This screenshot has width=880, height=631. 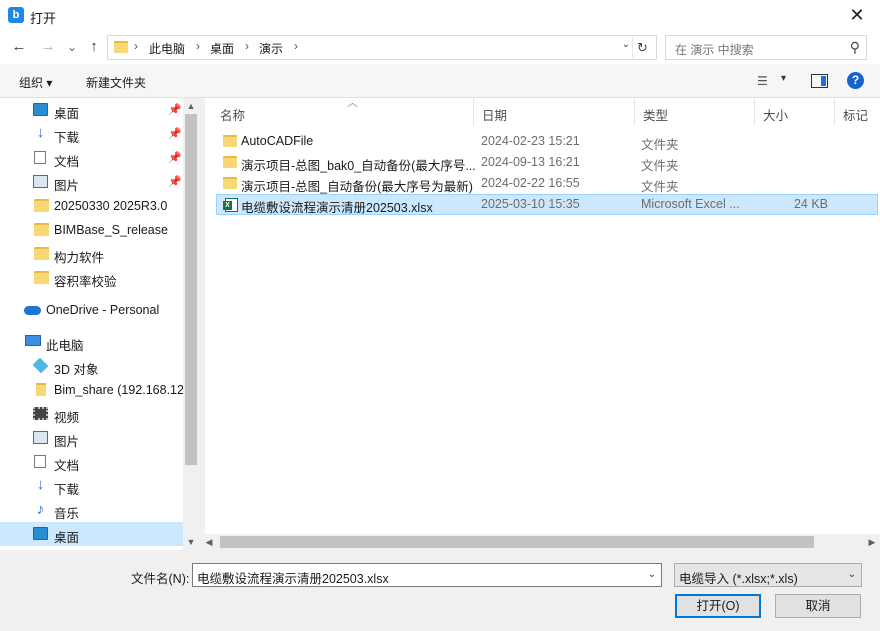 What do you see at coordinates (382, 47) in the screenshot?
I see `address-bar: › 此电脑 › 桌面 › 演示 › ⌄ ↻` at bounding box center [382, 47].